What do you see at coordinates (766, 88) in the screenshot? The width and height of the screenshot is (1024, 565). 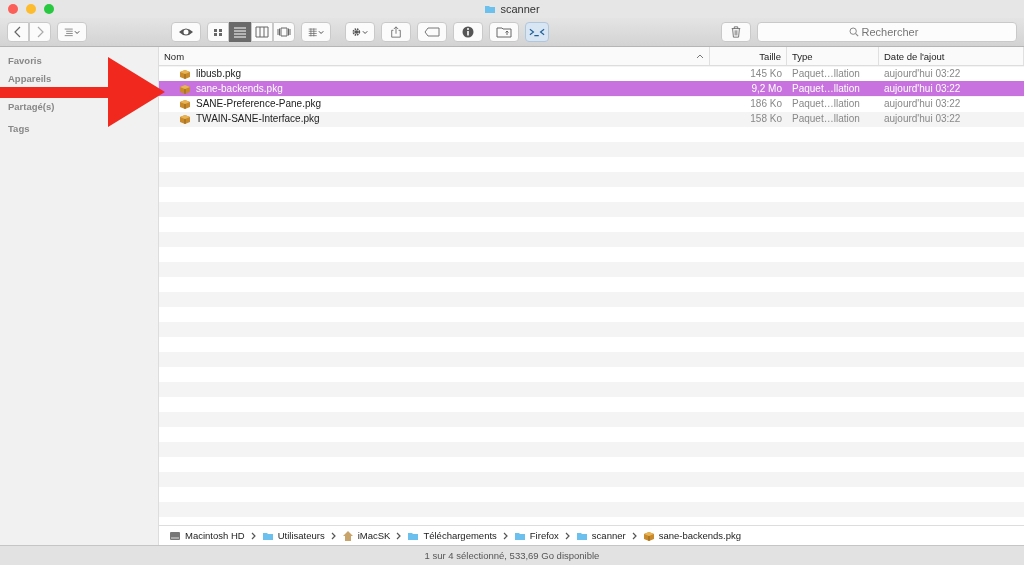 I see `file-size: 9,2 Mo` at bounding box center [766, 88].